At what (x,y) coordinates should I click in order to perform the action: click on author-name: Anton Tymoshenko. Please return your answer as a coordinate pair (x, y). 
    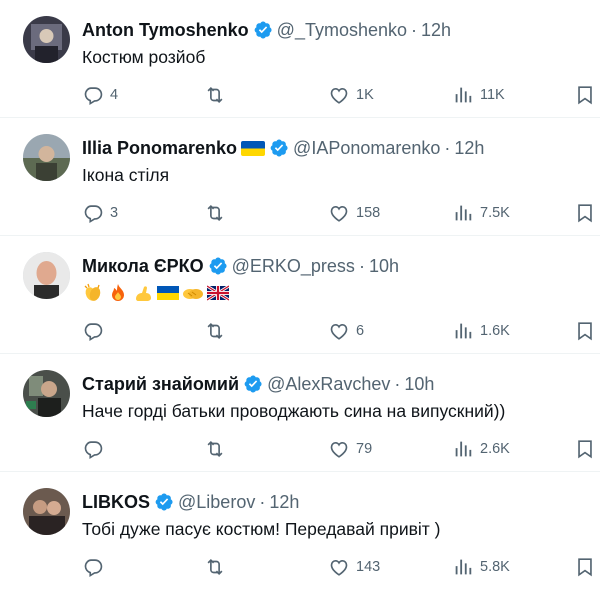
    Looking at the image, I should click on (165, 30).